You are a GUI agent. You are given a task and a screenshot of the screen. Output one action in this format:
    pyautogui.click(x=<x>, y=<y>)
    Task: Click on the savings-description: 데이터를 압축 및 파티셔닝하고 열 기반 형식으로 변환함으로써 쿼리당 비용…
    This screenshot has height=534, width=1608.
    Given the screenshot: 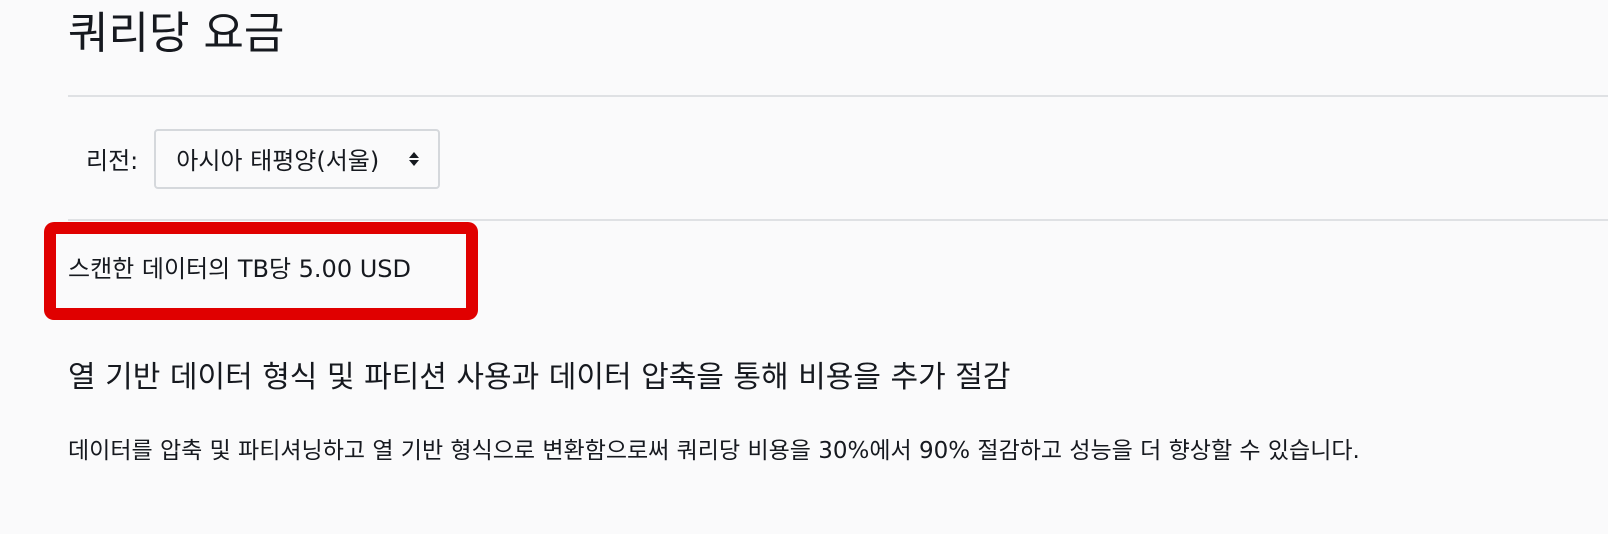 What is the action you would take?
    pyautogui.click(x=714, y=451)
    